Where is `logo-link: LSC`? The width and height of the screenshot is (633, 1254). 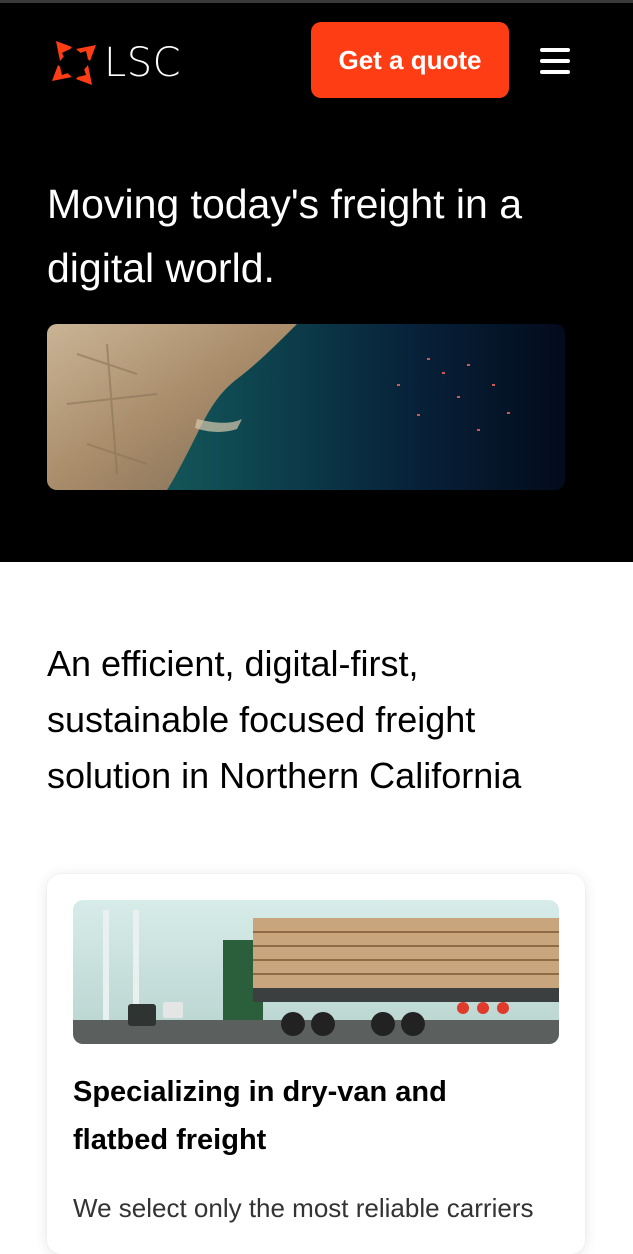 logo-link: LSC is located at coordinates (115, 63).